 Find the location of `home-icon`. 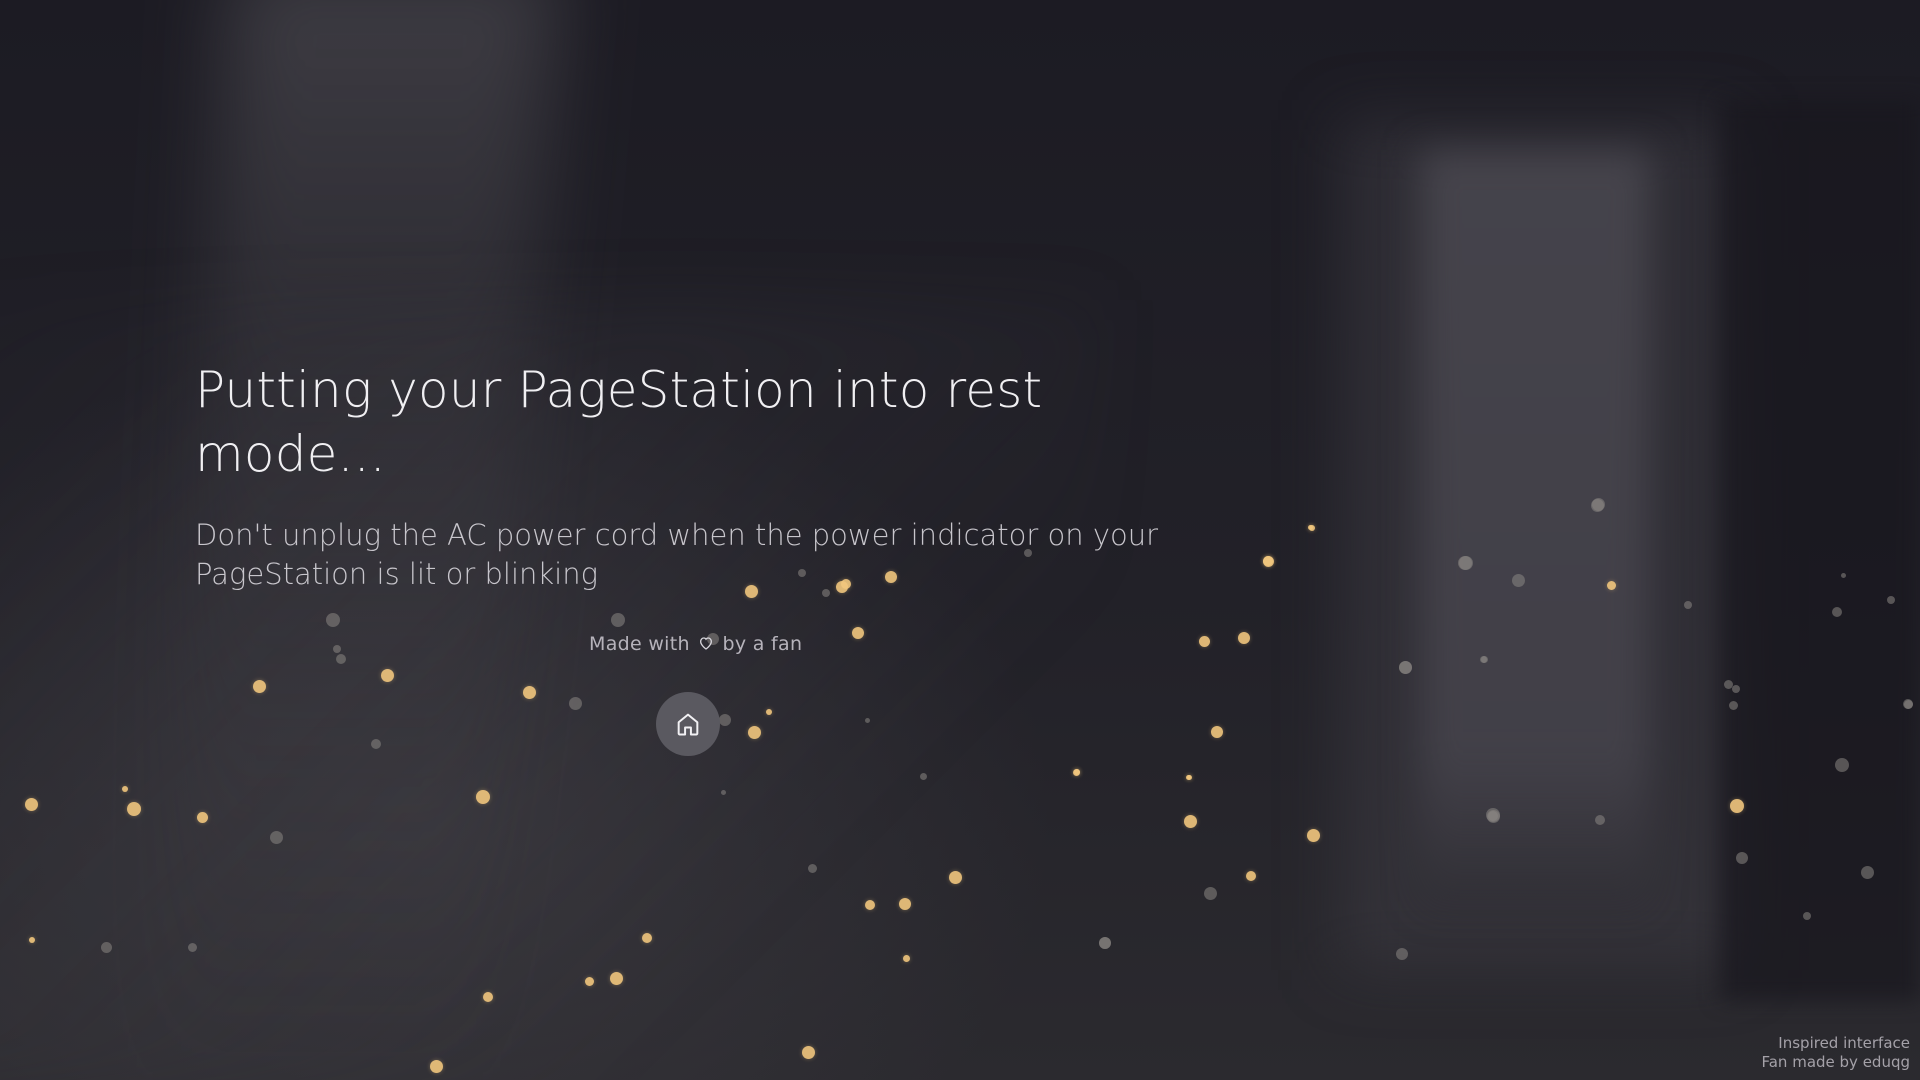

home-icon is located at coordinates (688, 724).